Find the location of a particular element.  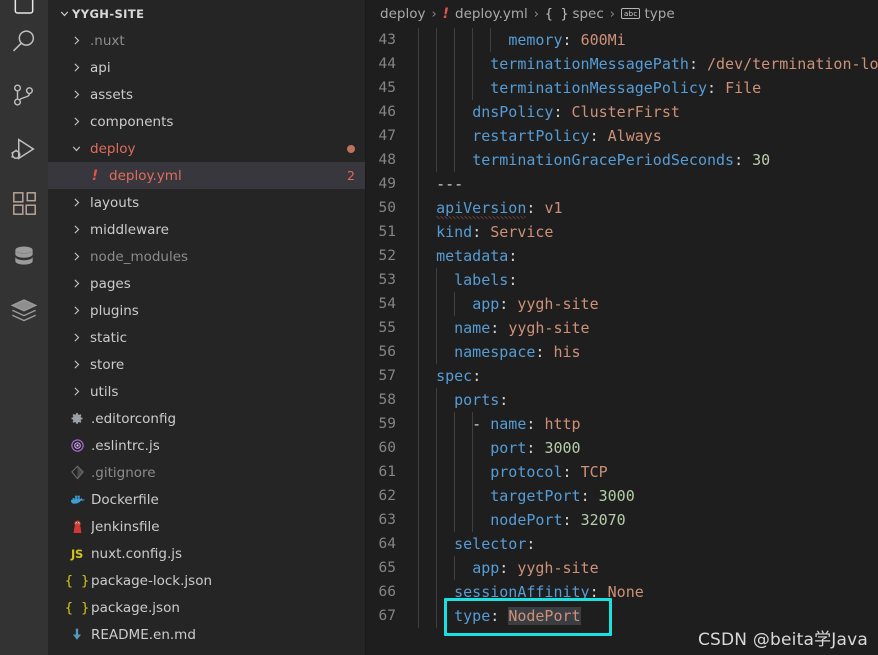

code-line: 53 labels: is located at coordinates (622, 280).